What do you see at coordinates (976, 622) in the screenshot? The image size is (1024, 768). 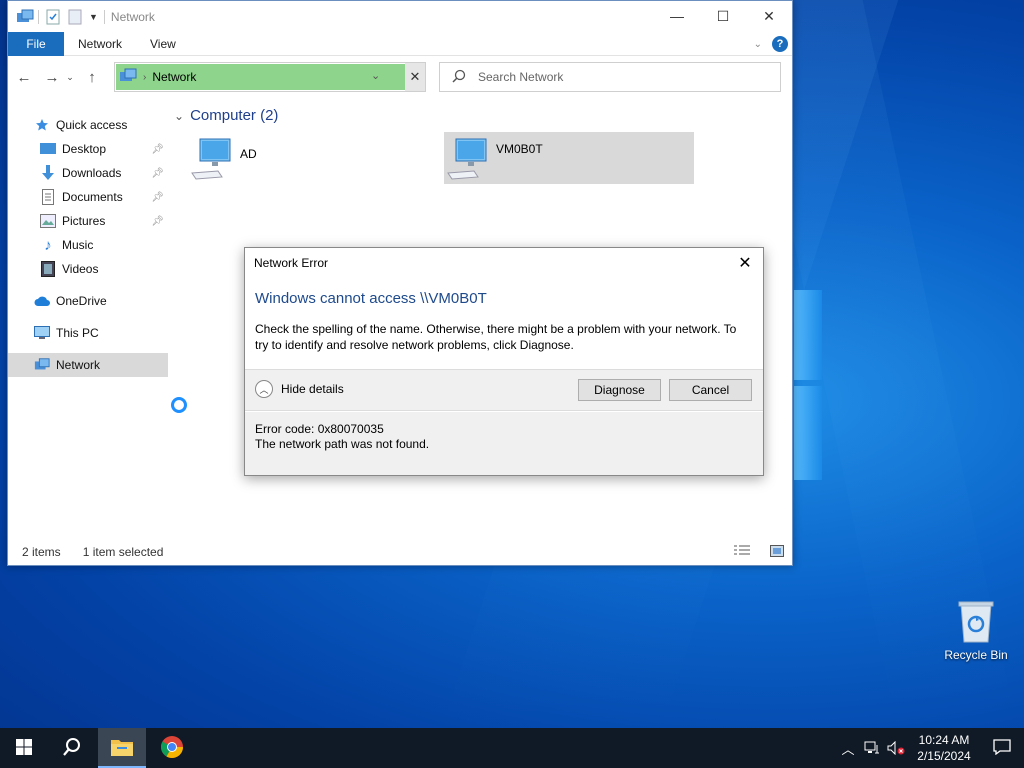 I see `recycle-bin-icon` at bounding box center [976, 622].